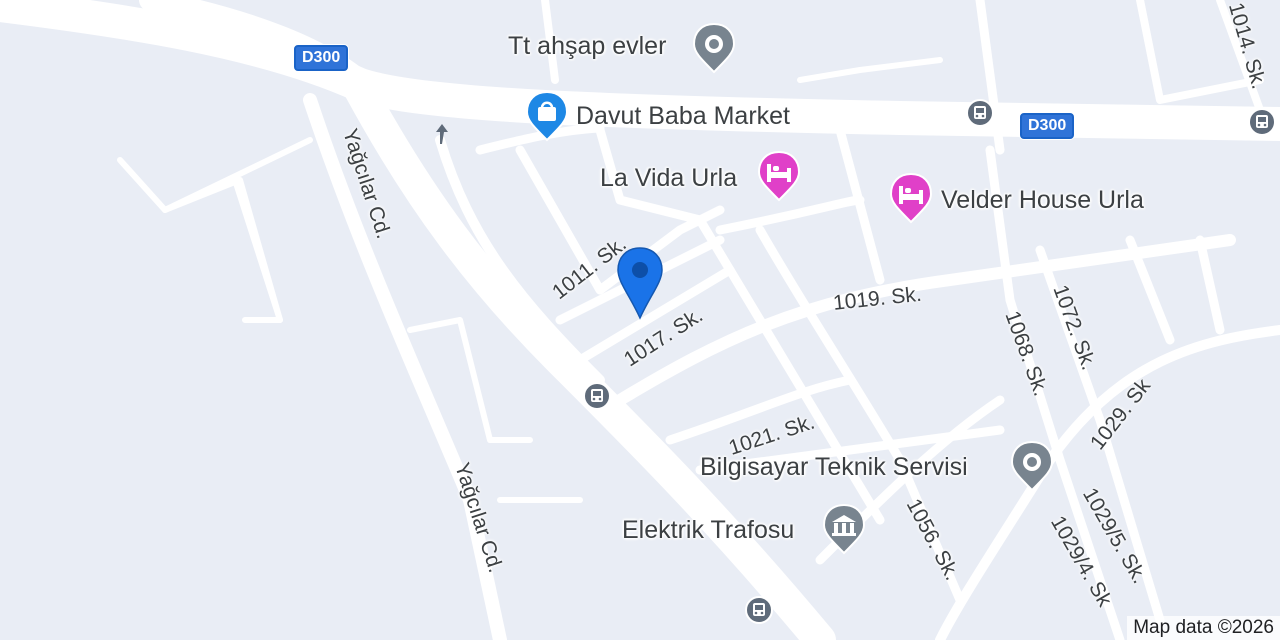  I want to click on building-icon, so click(844, 529).